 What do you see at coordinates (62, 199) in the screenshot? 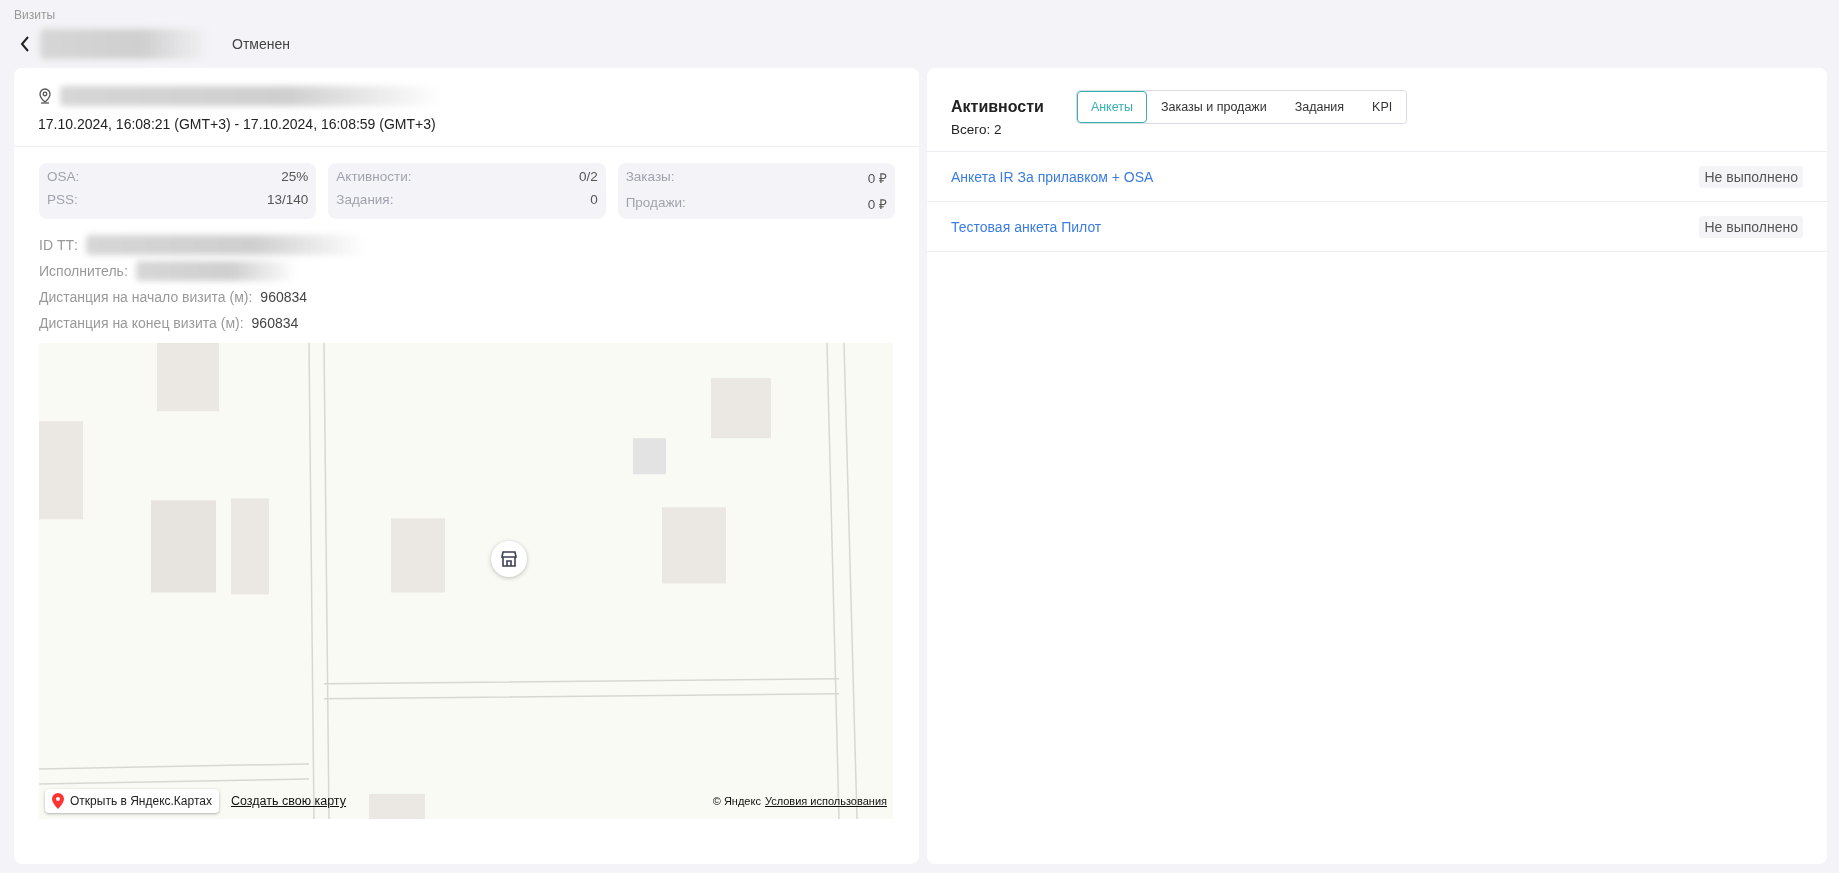
I see `stat-label: PSS:` at bounding box center [62, 199].